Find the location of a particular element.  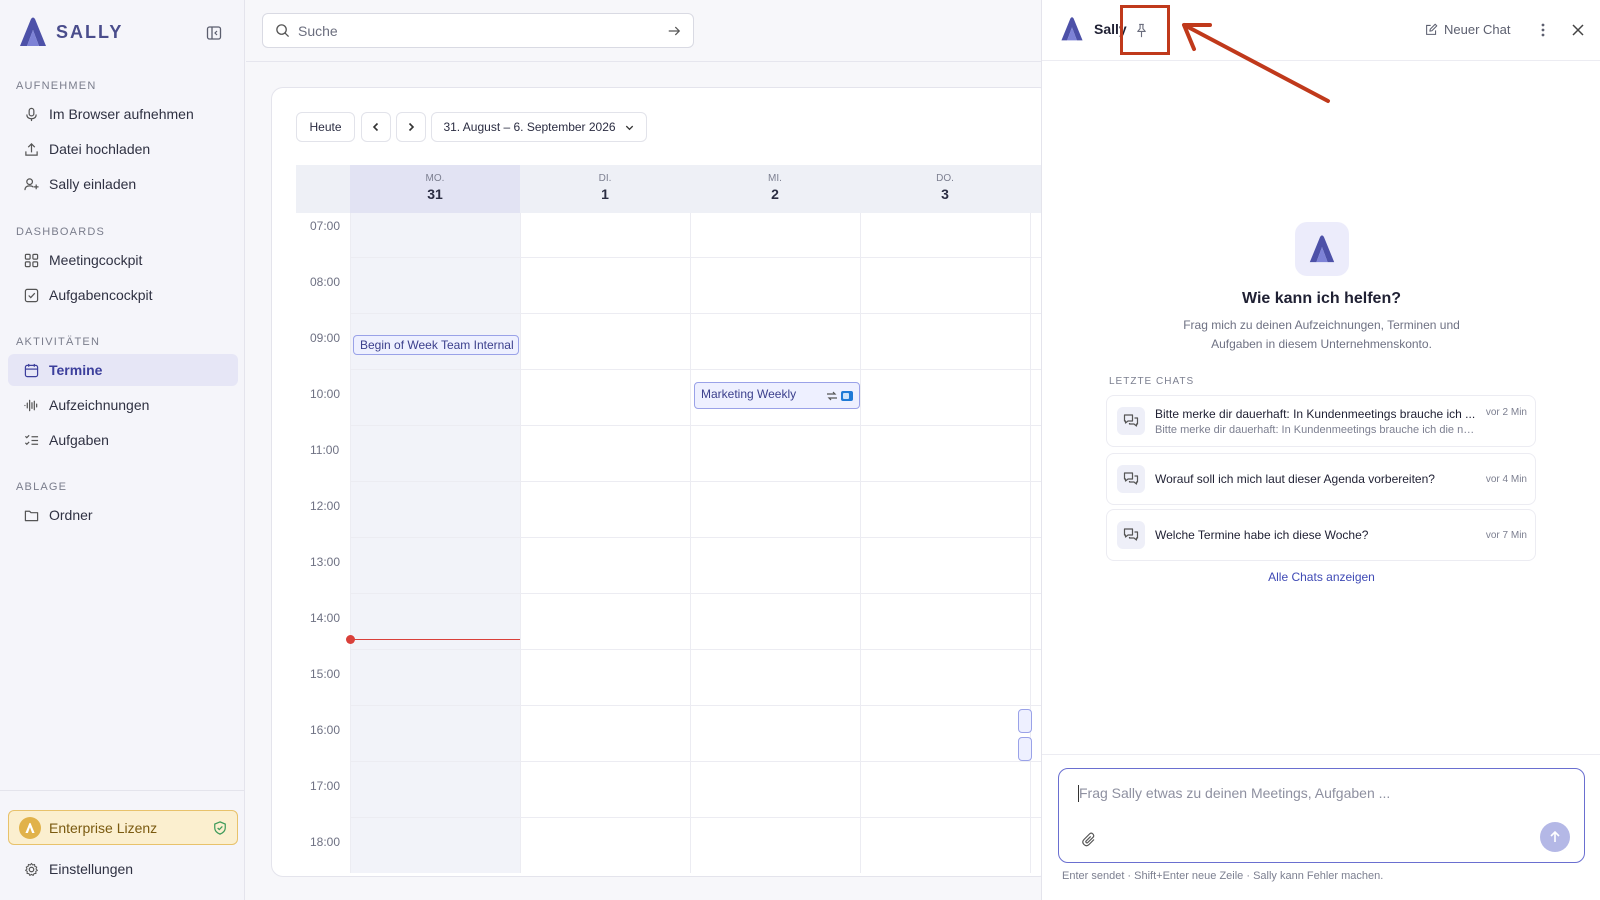

day-header-thursday: DO. 3 is located at coordinates (945, 189).